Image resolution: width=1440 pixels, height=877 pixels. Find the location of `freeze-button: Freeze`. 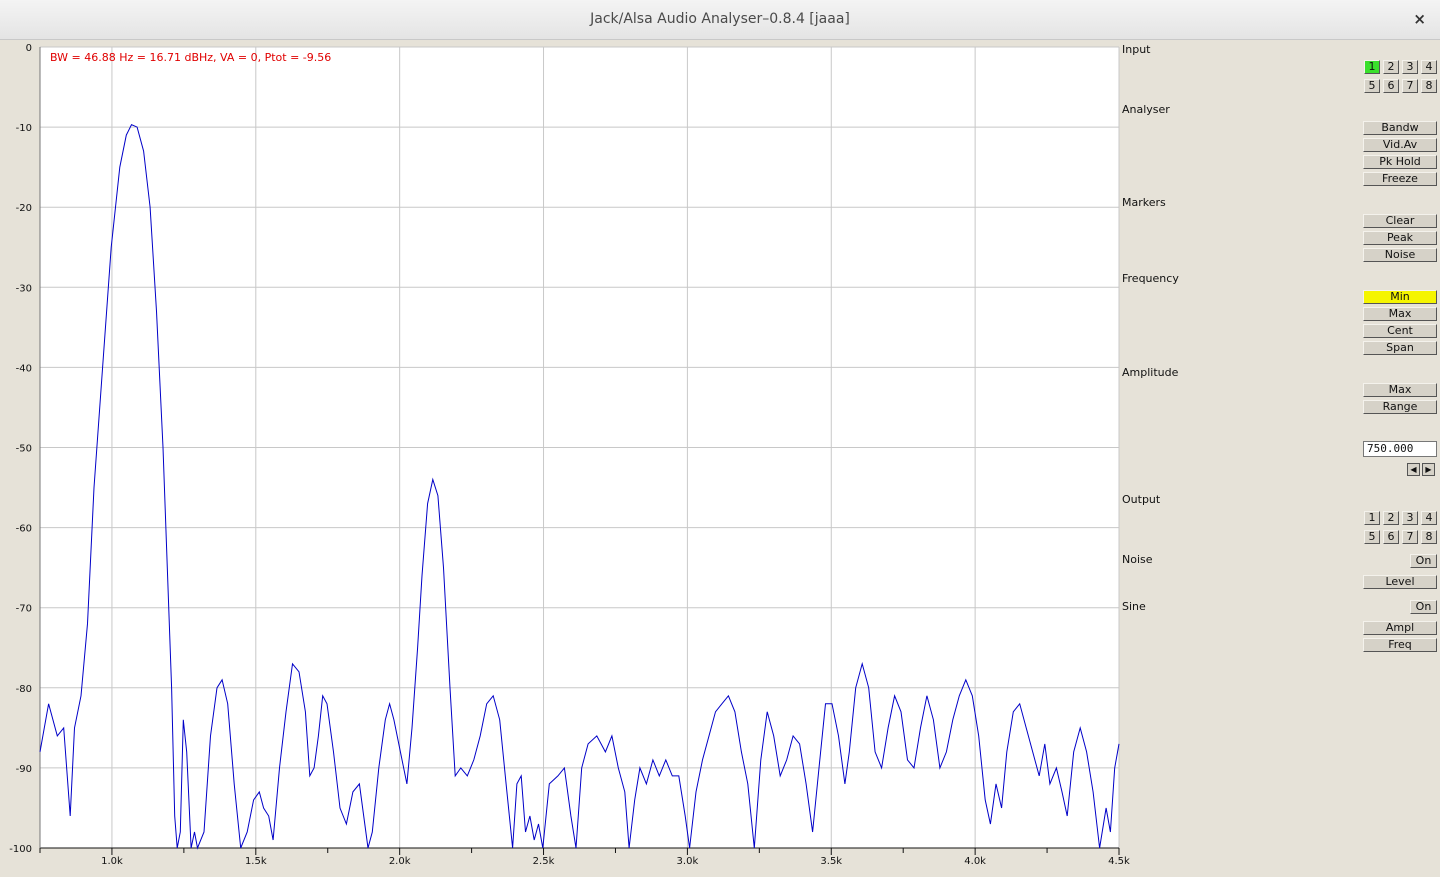

freeze-button: Freeze is located at coordinates (1400, 179).